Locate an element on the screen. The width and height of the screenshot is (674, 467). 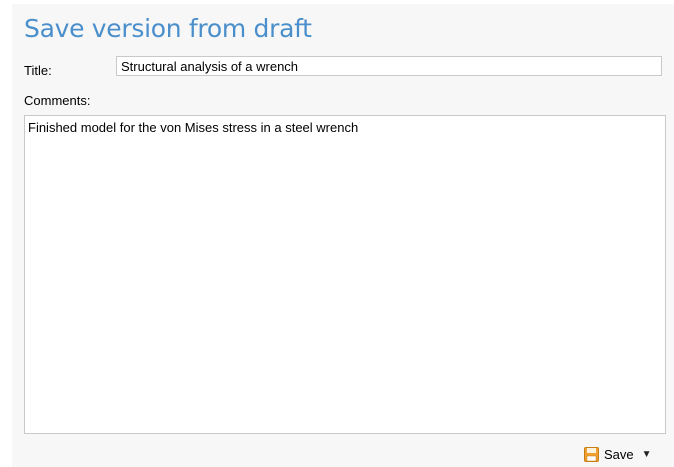
comments-label: Comments: is located at coordinates (57, 100).